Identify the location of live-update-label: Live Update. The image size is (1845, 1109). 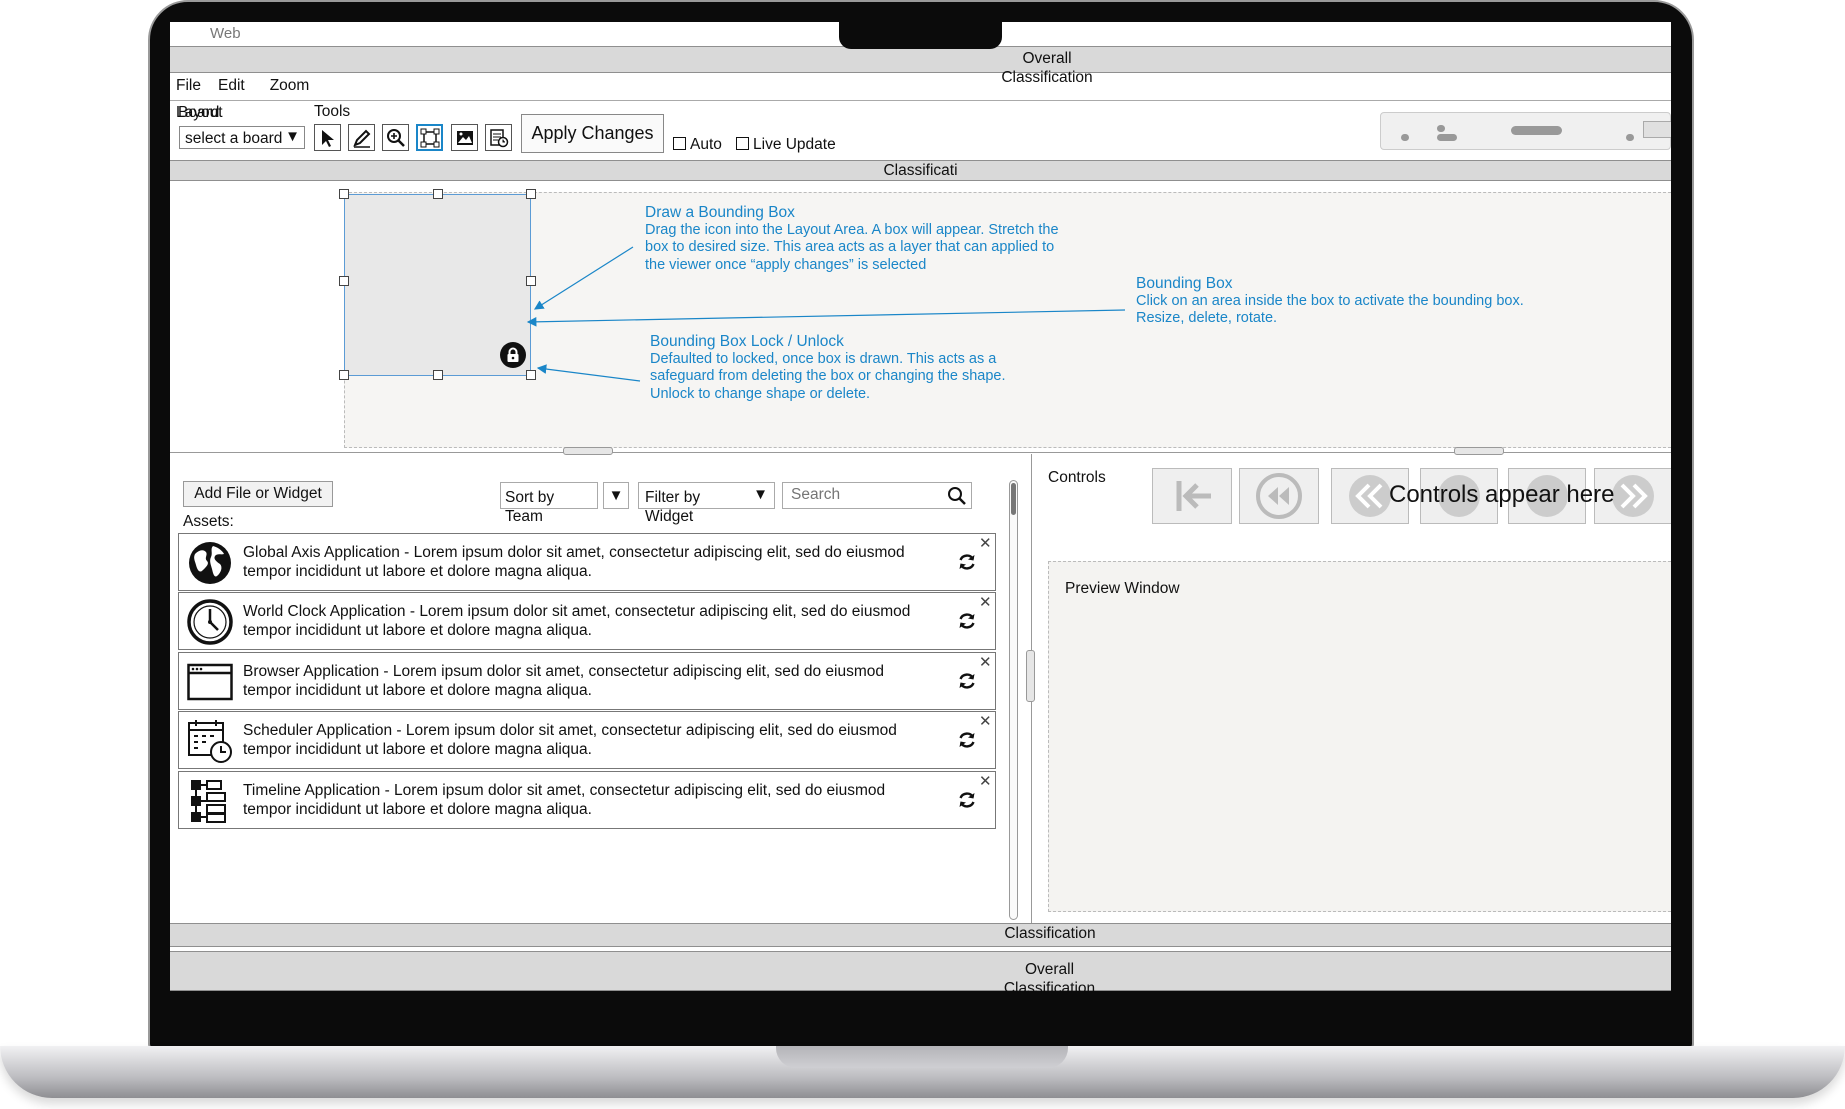
(794, 144).